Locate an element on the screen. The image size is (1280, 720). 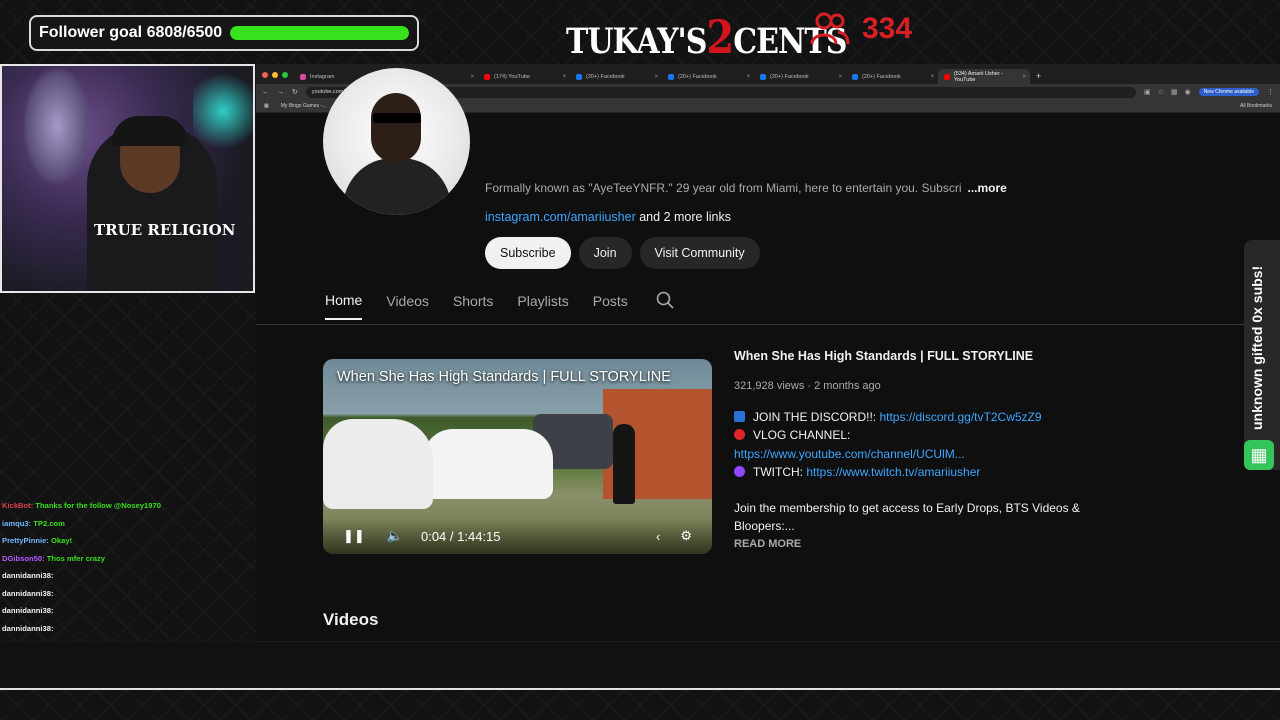
chat-text: TP2.com is located at coordinates (49, 523).